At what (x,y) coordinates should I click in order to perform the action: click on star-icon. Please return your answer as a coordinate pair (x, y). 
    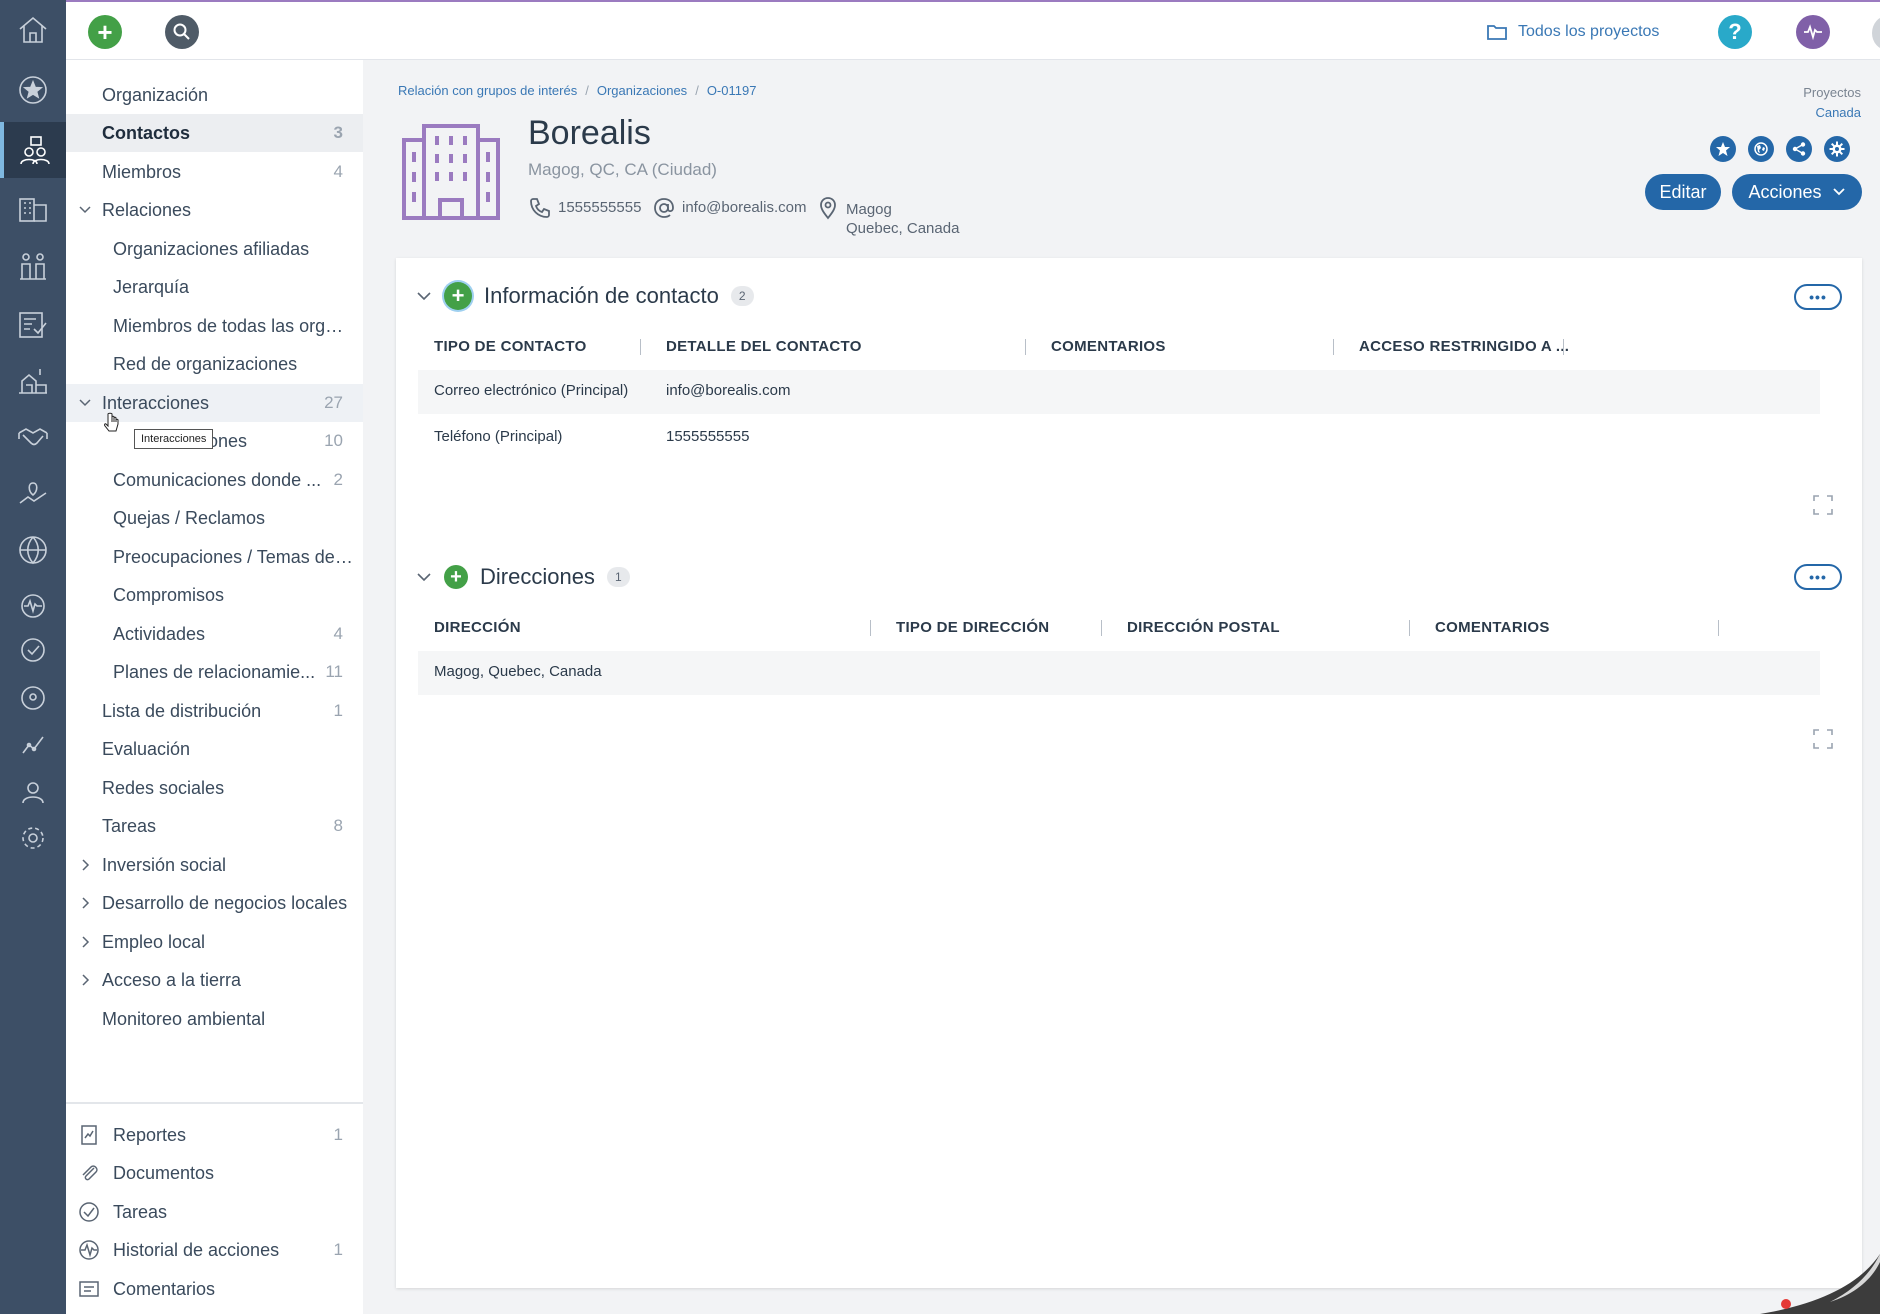
    Looking at the image, I should click on (33, 90).